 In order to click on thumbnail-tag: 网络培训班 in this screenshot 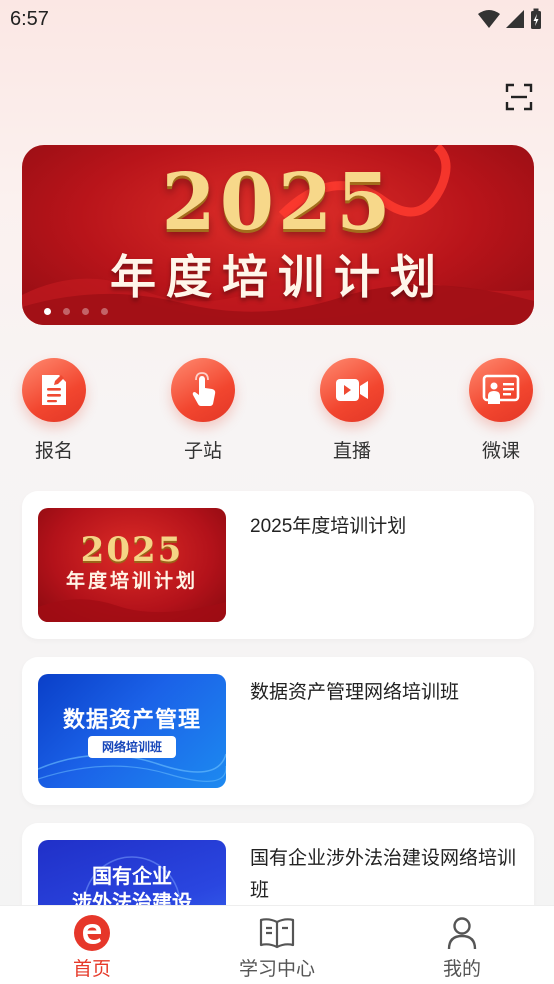, I will do `click(132, 747)`.